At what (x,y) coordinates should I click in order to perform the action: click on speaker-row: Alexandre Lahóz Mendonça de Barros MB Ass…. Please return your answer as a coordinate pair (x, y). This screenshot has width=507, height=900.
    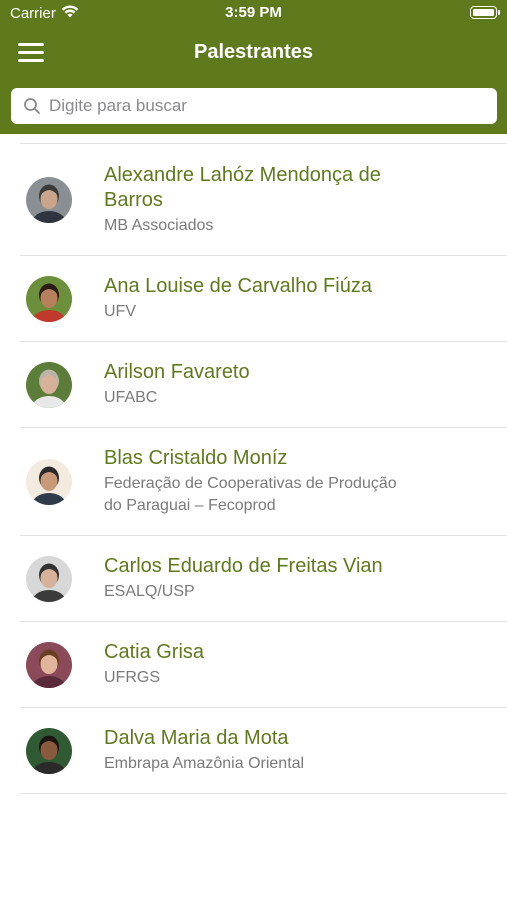
    Looking at the image, I should click on (263, 200).